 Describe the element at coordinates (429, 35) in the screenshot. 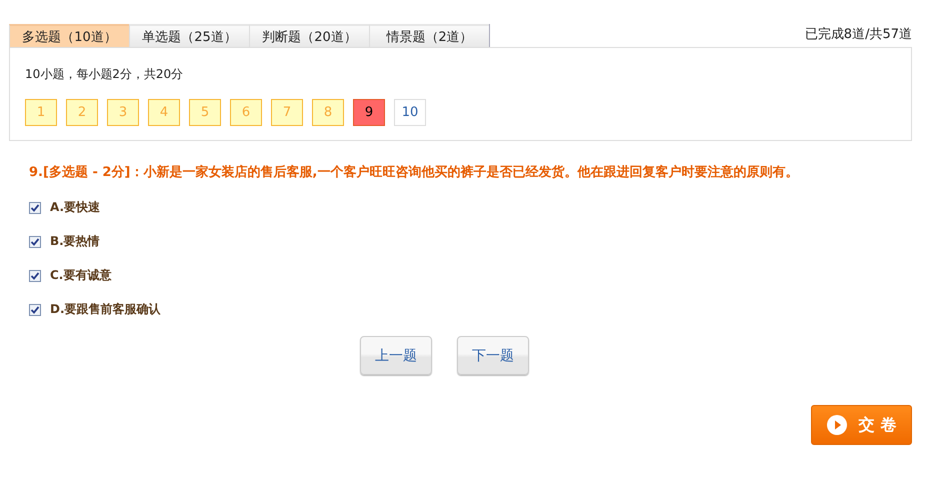

I see `tab: 情景题（2道）` at that location.